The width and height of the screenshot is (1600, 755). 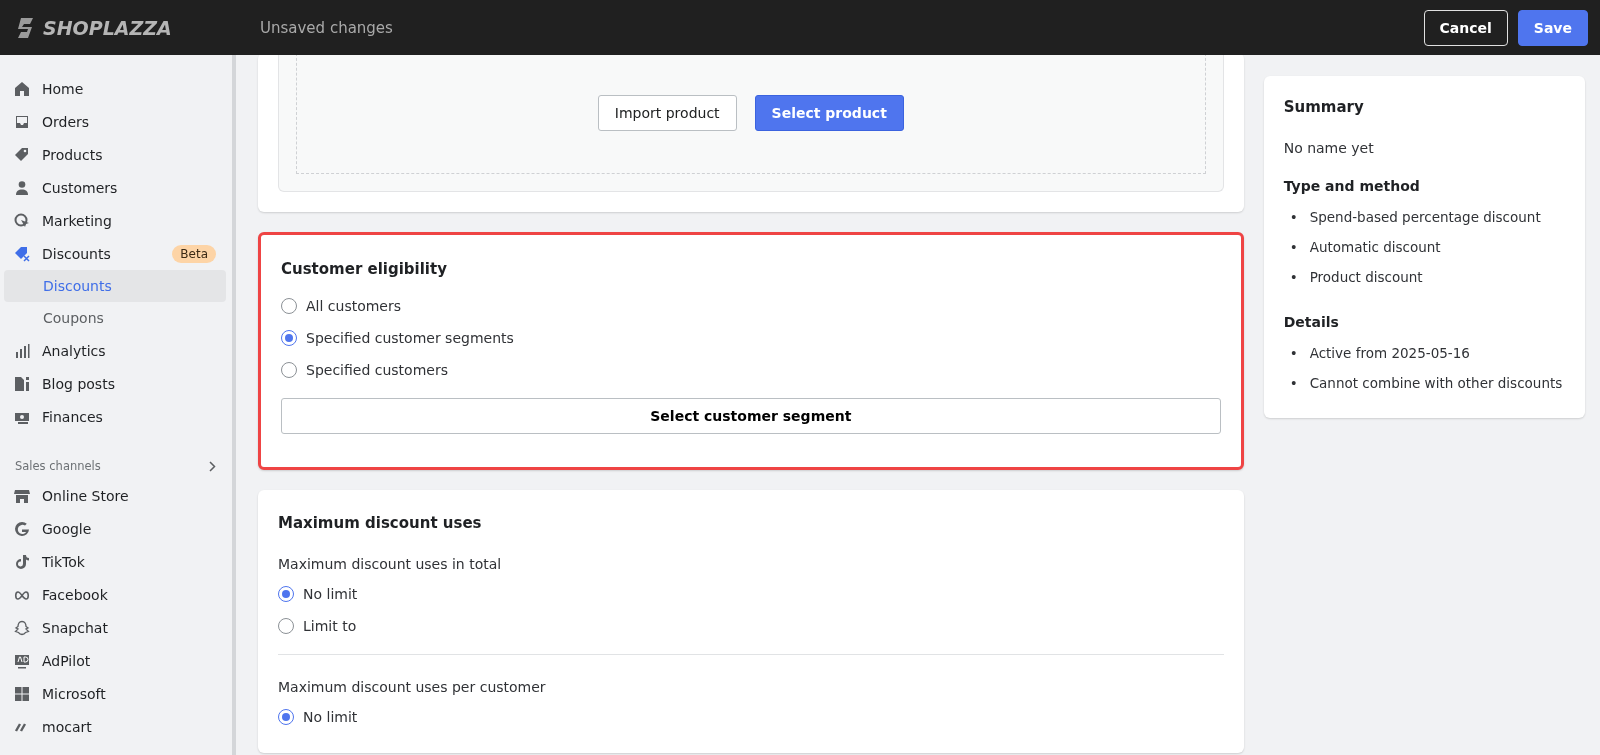 I want to click on chevron-right-icon, so click(x=212, y=466).